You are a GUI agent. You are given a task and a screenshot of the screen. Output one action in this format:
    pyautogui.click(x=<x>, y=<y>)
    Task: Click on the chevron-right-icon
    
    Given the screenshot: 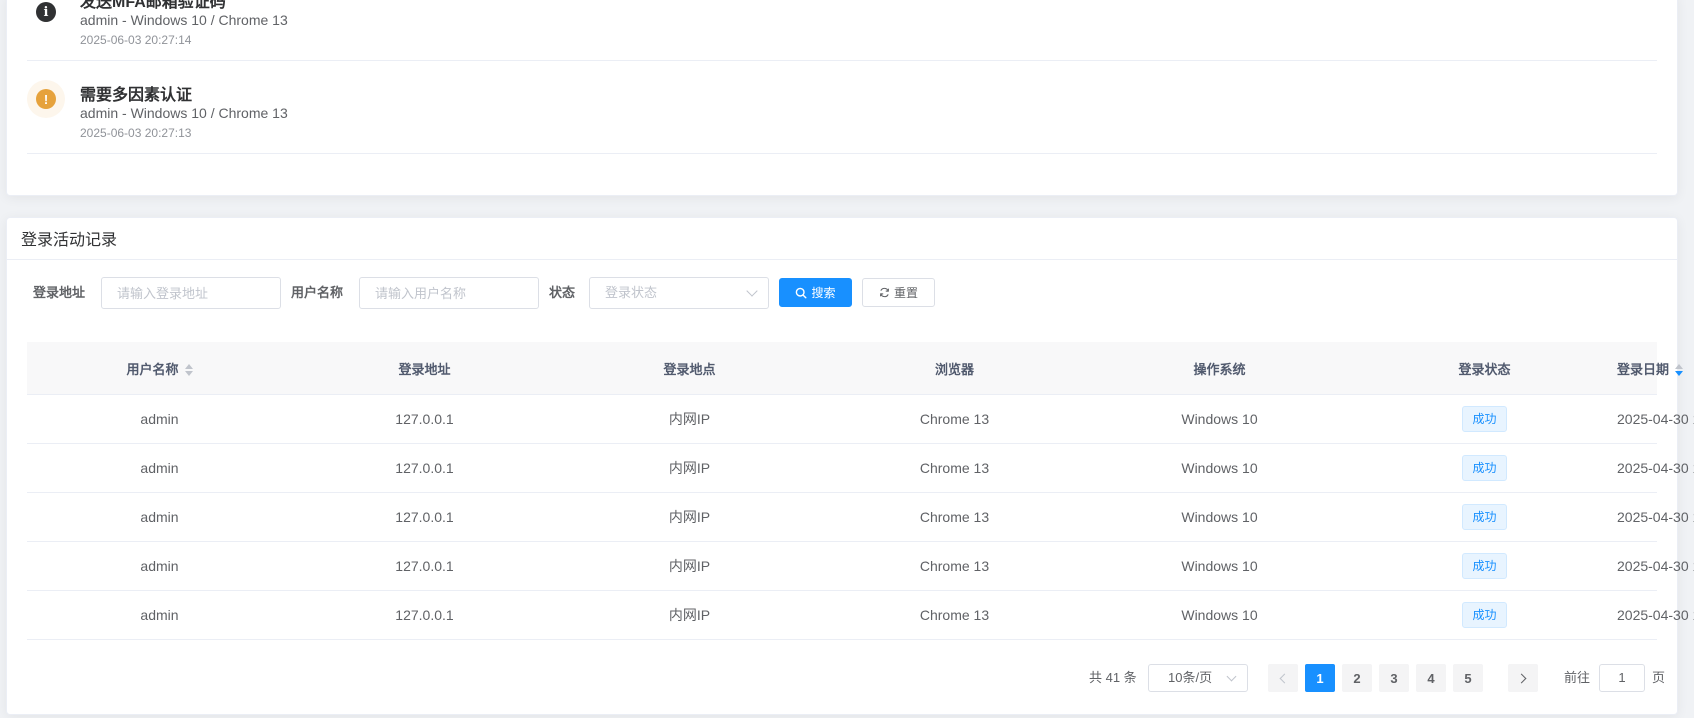 What is the action you would take?
    pyautogui.click(x=1521, y=678)
    